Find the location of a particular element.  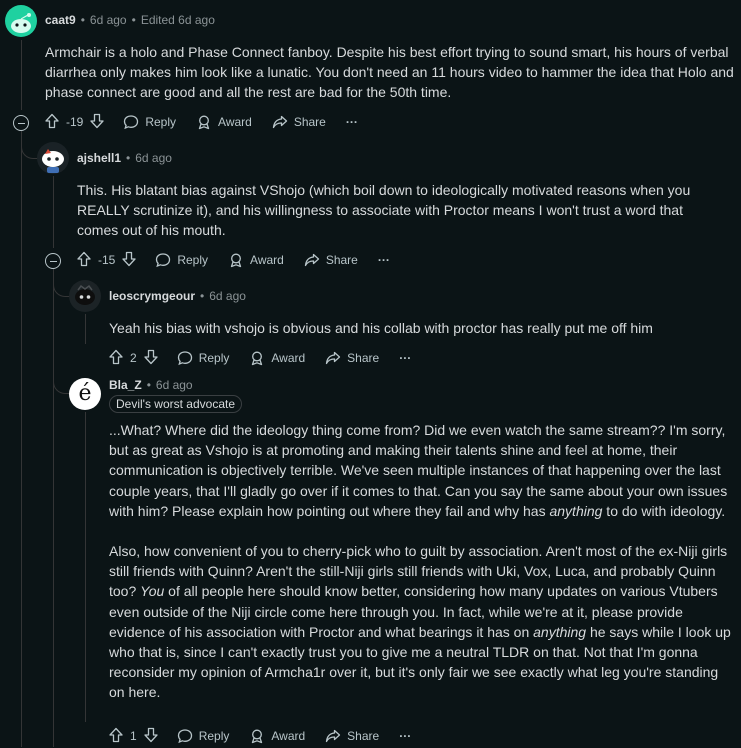

username: ajshell1 is located at coordinates (99, 158).